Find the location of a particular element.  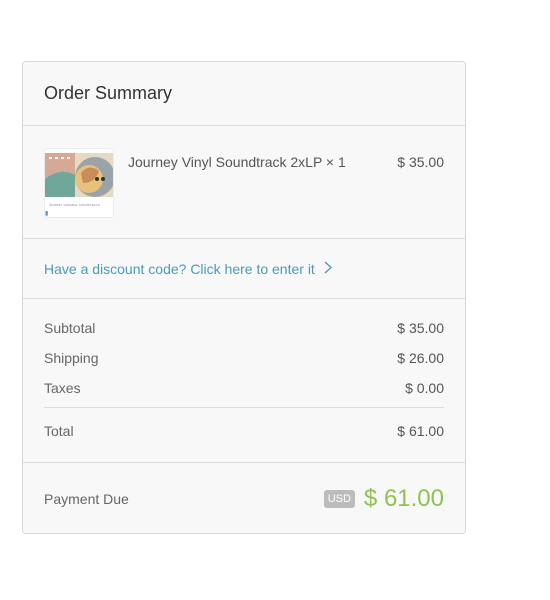

payment-due-label: Payment Due is located at coordinates (86, 498).